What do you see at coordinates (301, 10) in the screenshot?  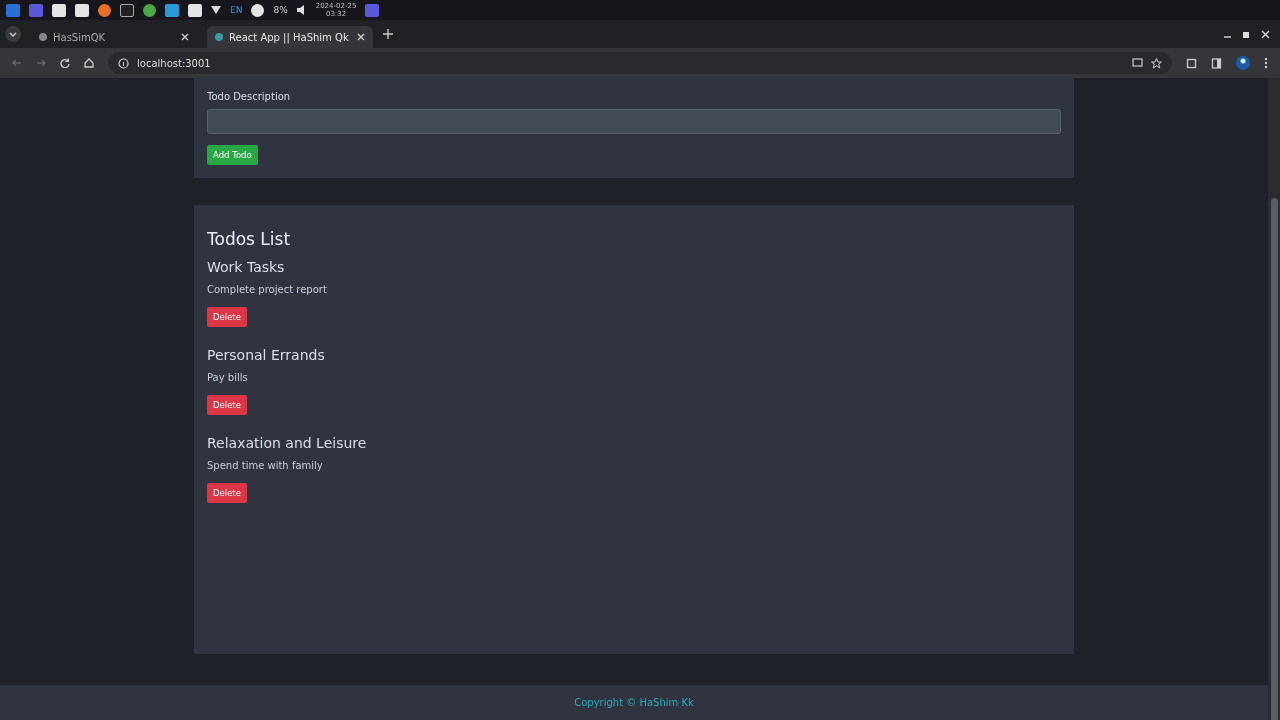 I see `speaker-icon` at bounding box center [301, 10].